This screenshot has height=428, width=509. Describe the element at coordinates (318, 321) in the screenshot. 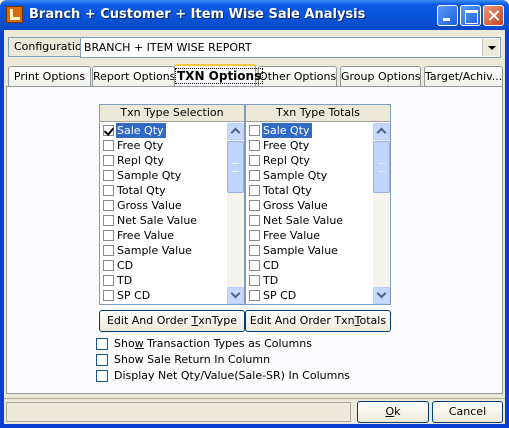

I see `edit-order-txntotals-button: Edit And Order TxnTotals` at that location.